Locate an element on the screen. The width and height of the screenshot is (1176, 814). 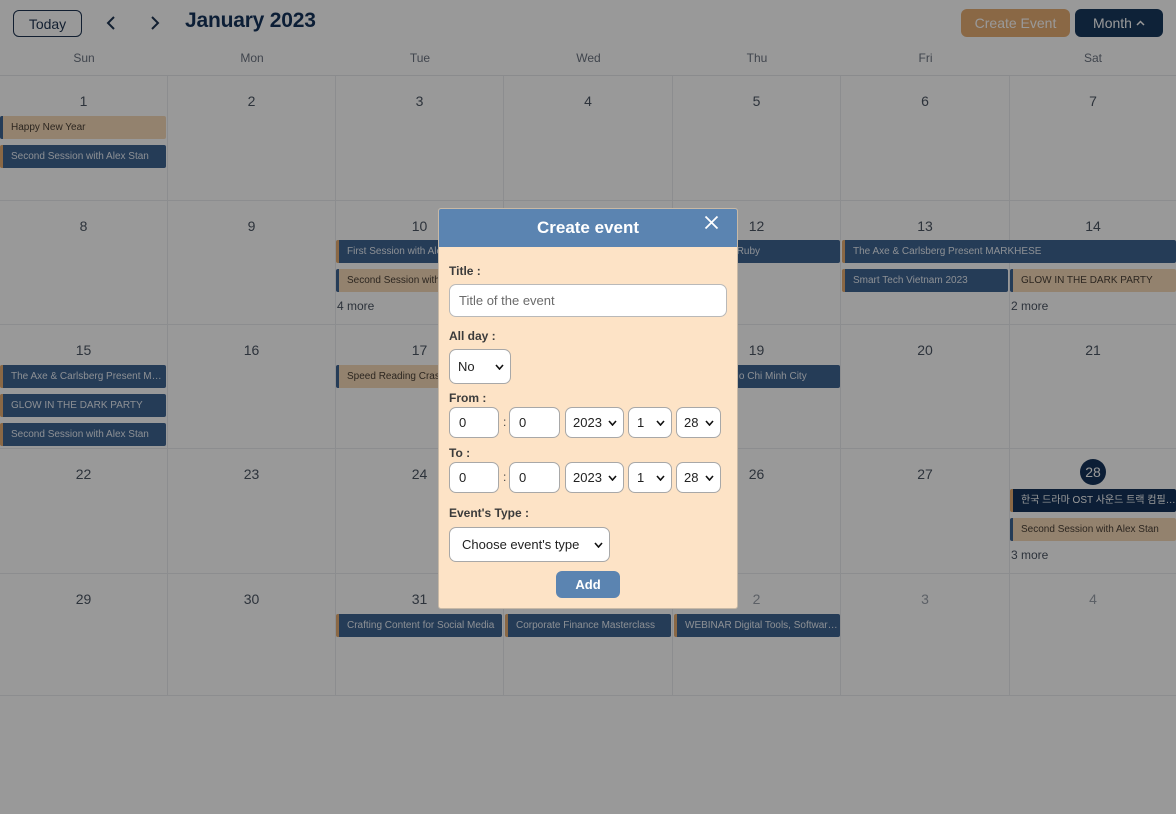
from-year-select: 2023 is located at coordinates (594, 422).